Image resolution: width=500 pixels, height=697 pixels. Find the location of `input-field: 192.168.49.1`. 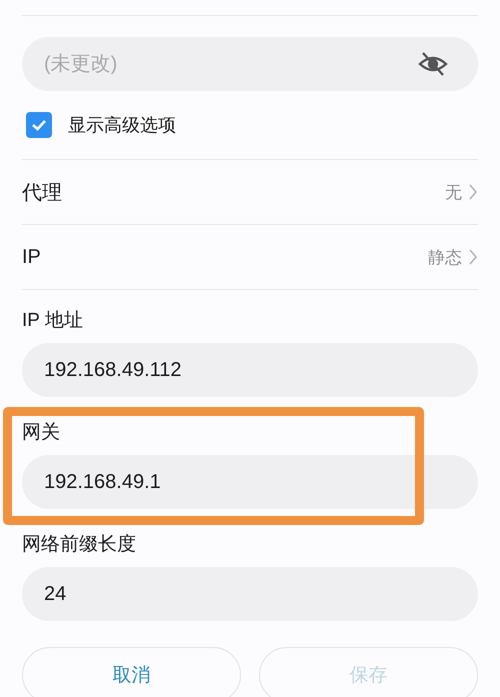

input-field: 192.168.49.1 is located at coordinates (250, 482).